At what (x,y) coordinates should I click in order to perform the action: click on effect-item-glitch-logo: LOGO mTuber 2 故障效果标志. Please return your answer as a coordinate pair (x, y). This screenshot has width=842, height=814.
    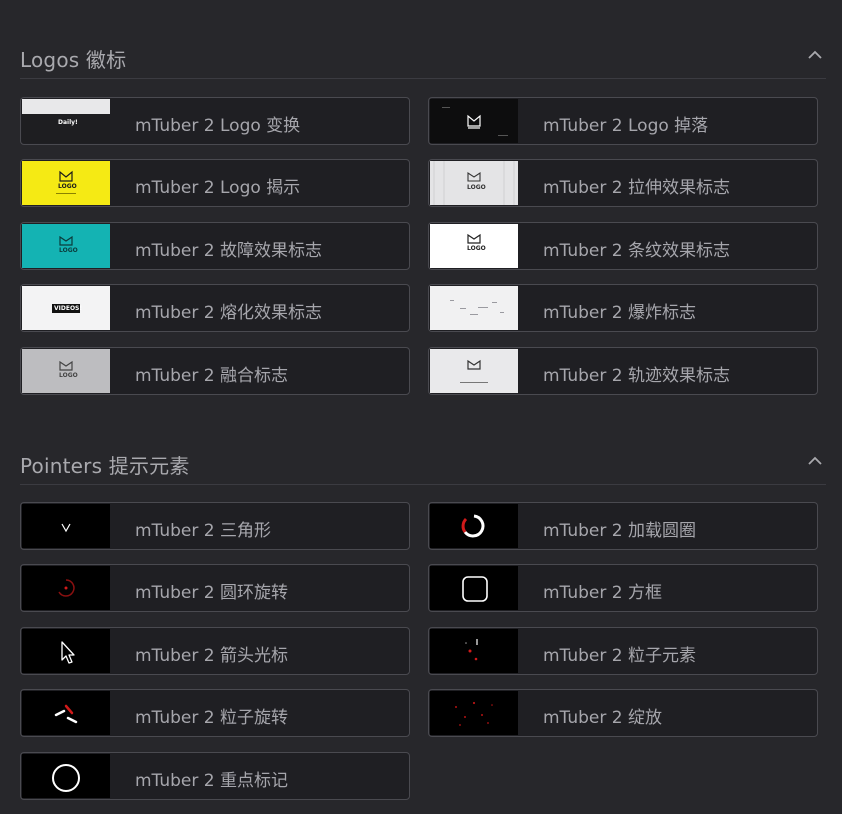
    Looking at the image, I should click on (215, 246).